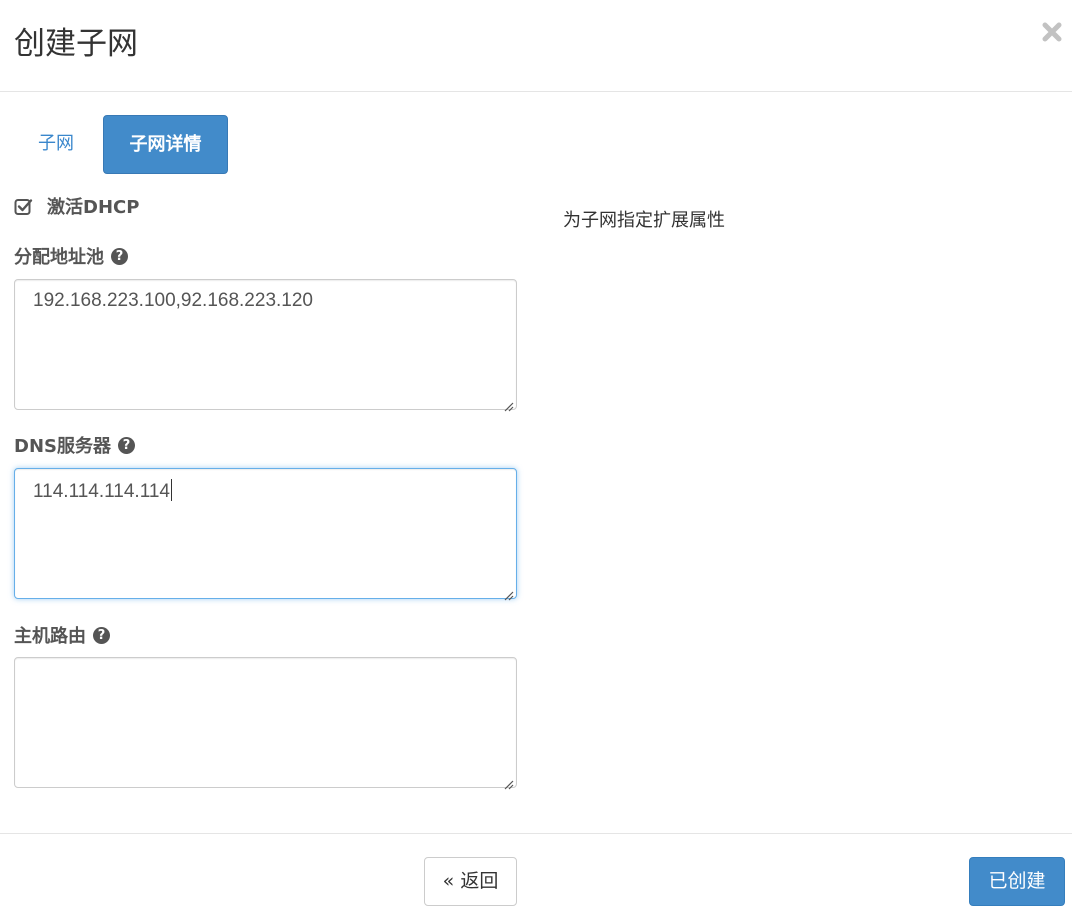 Image resolution: width=1072 pixels, height=919 pixels. What do you see at coordinates (1052, 32) in the screenshot?
I see `close-icon` at bounding box center [1052, 32].